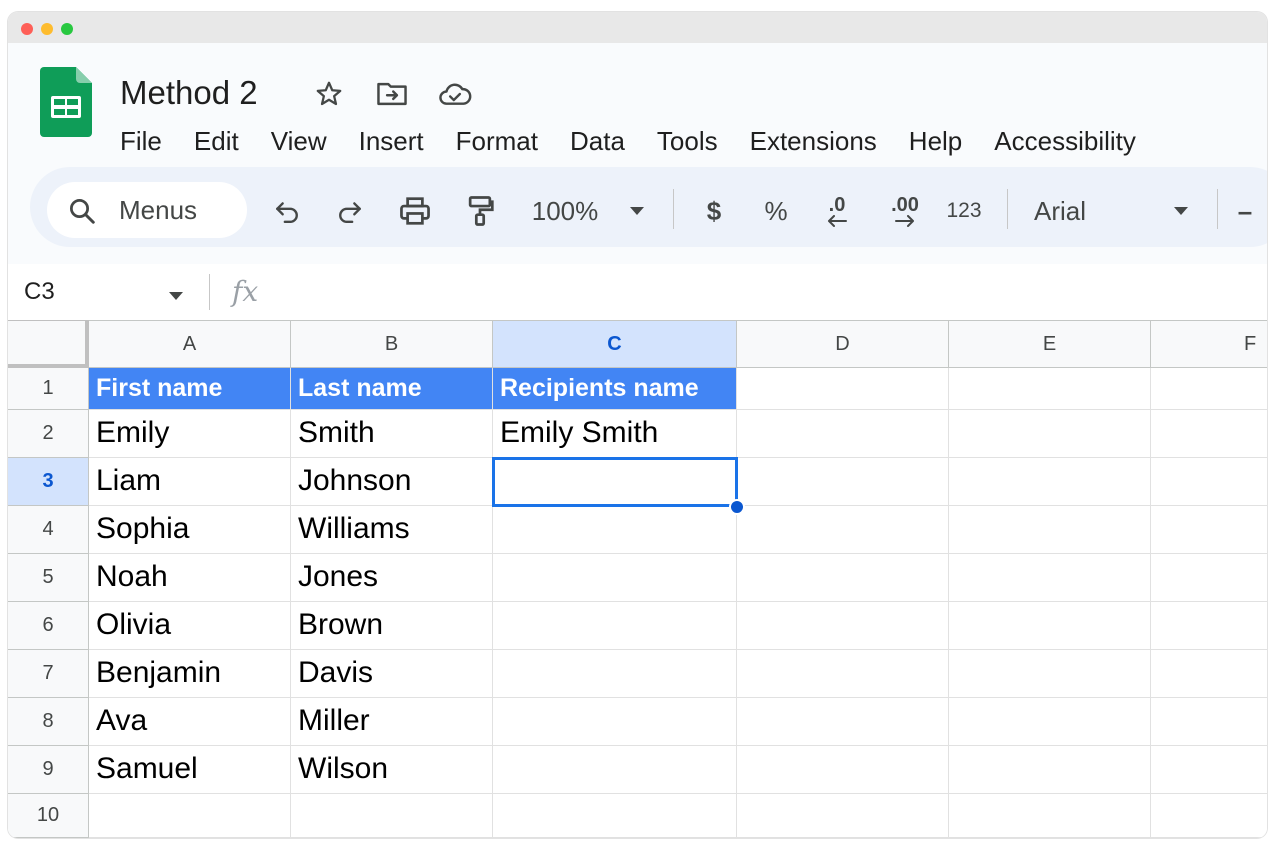  I want to click on cell-c7, so click(615, 674).